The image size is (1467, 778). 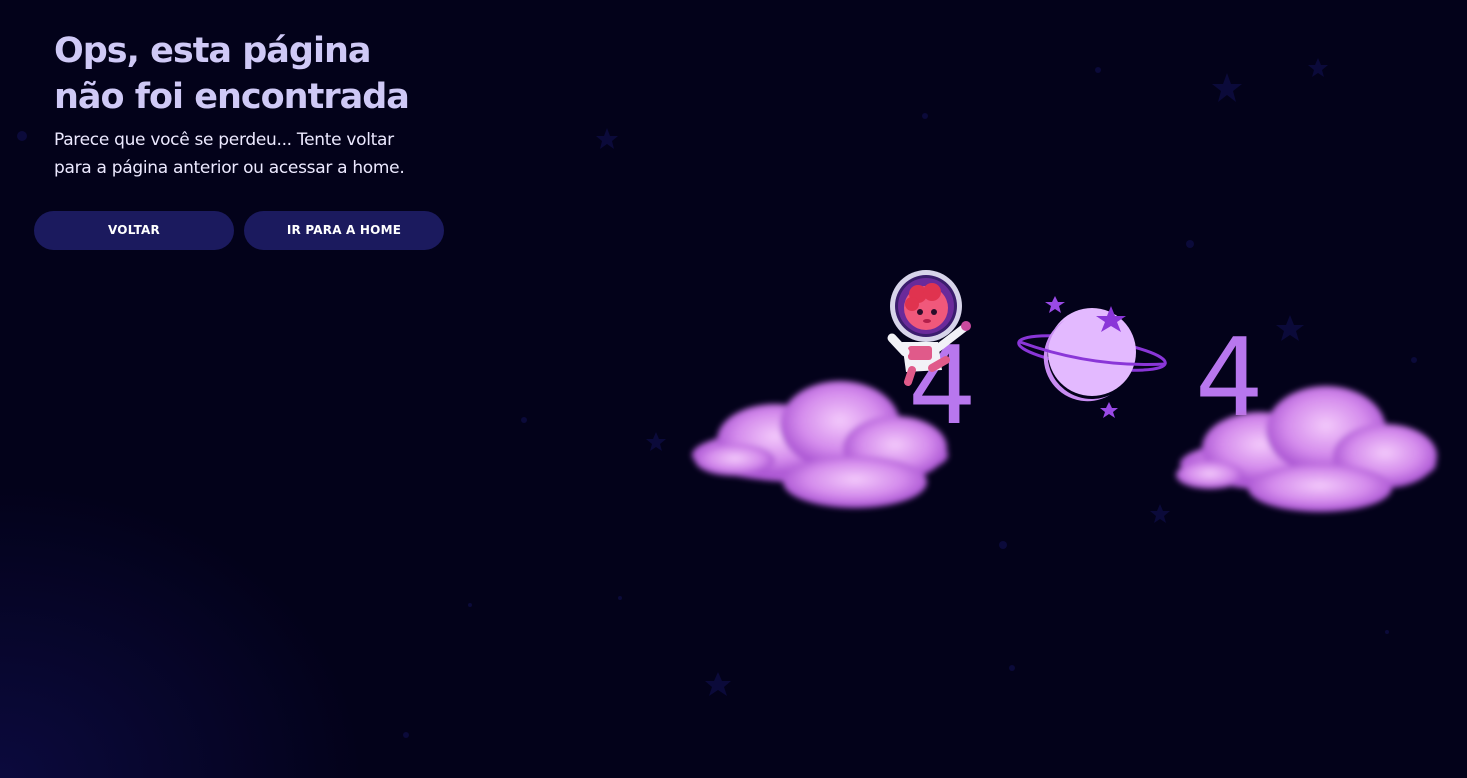 What do you see at coordinates (134, 230) in the screenshot?
I see `back-button: VOLTAR` at bounding box center [134, 230].